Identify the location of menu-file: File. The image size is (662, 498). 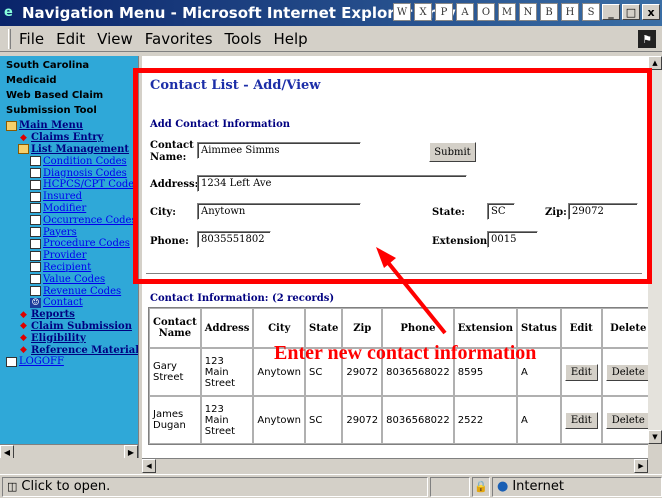
(31, 39).